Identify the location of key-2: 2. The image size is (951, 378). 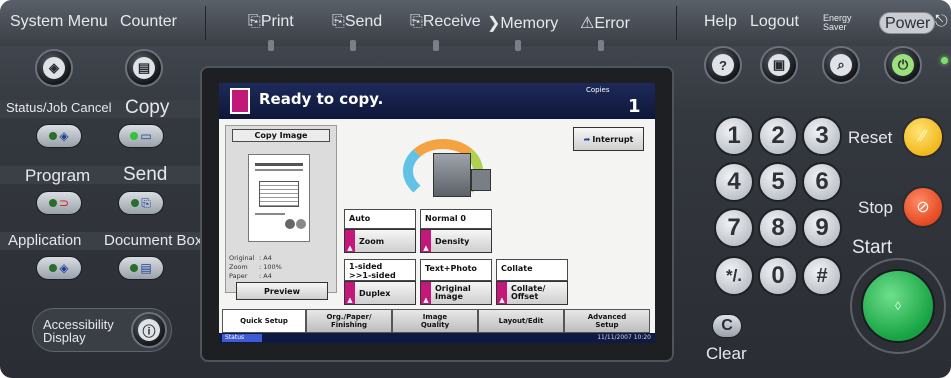
(778, 136).